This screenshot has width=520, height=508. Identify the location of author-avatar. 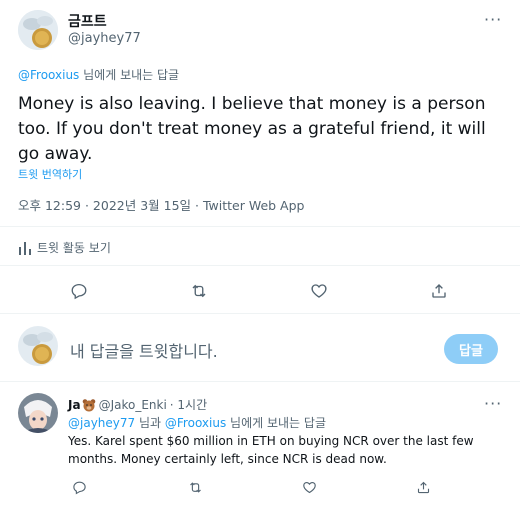
(38, 30).